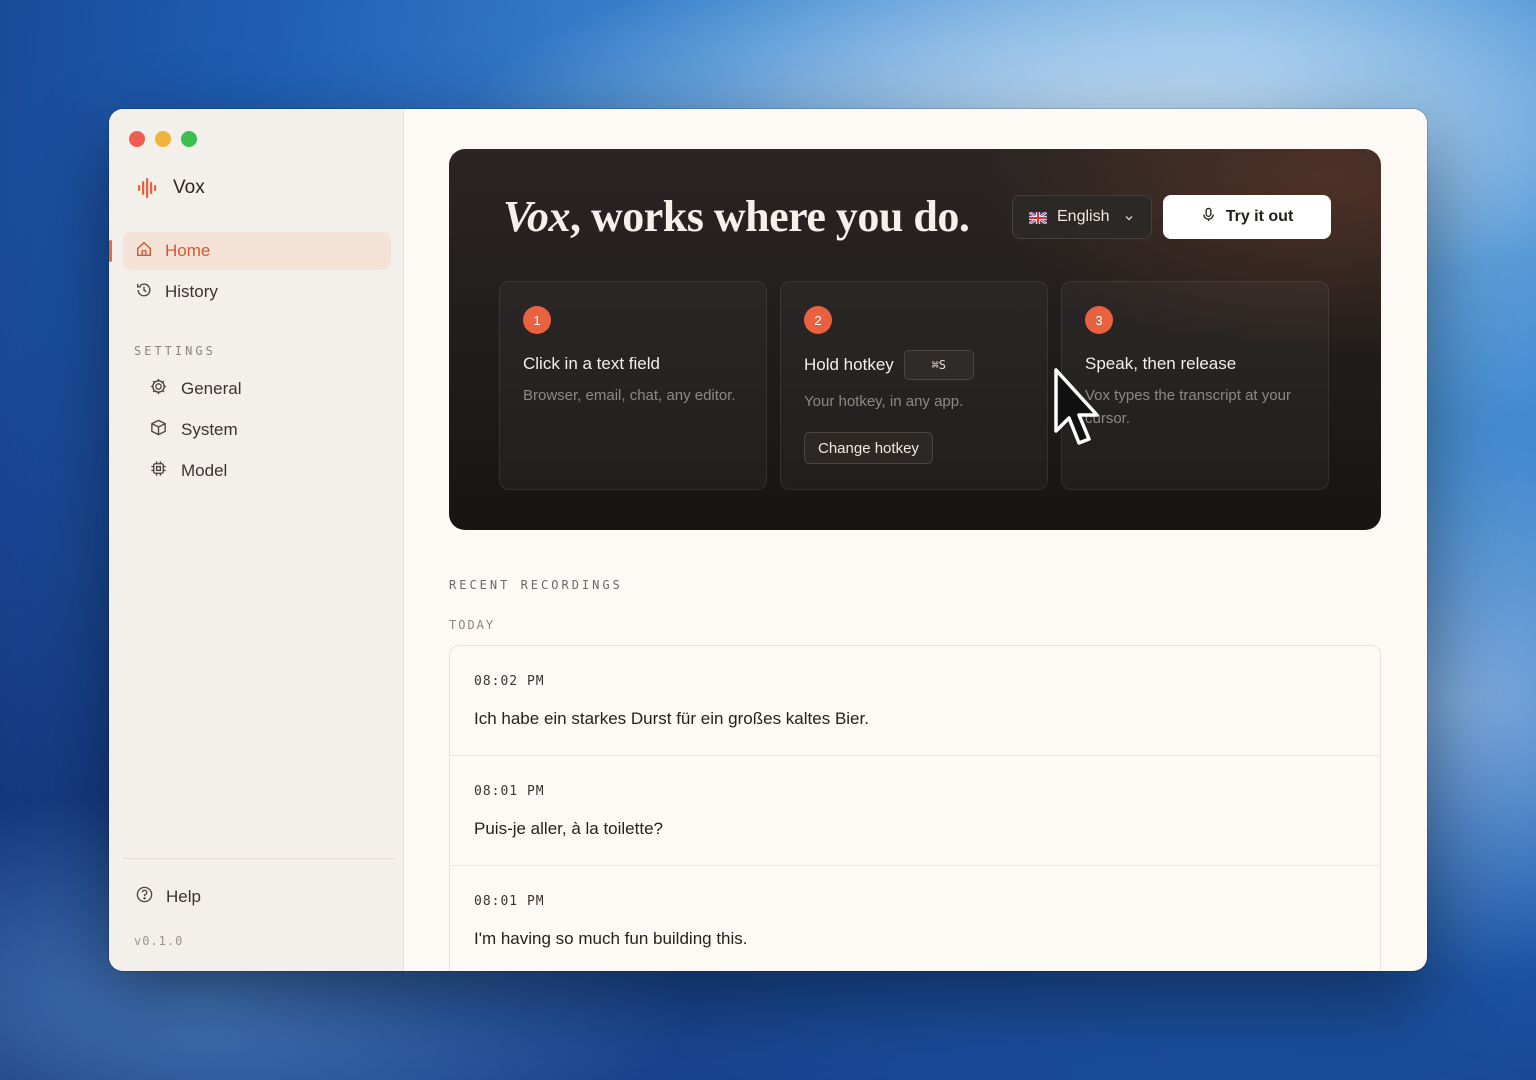 This screenshot has width=1536, height=1080. What do you see at coordinates (257, 292) in the screenshot?
I see `sidebar-item-history: History` at bounding box center [257, 292].